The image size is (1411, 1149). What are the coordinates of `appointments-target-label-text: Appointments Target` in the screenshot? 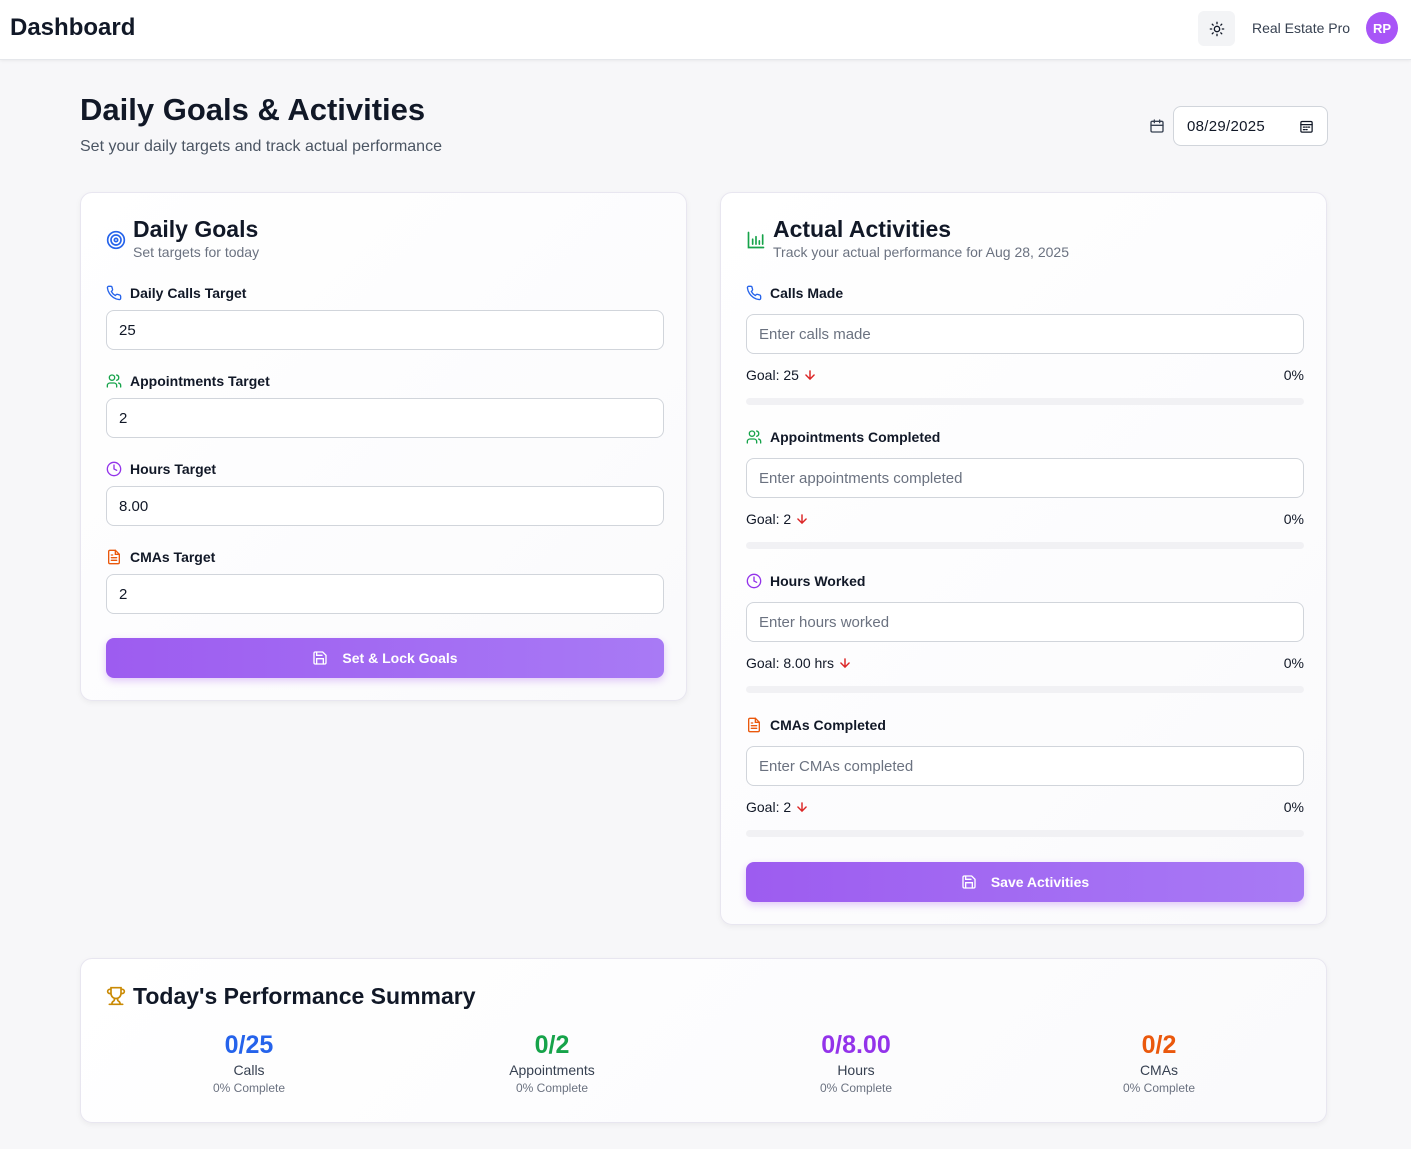 It's located at (200, 381).